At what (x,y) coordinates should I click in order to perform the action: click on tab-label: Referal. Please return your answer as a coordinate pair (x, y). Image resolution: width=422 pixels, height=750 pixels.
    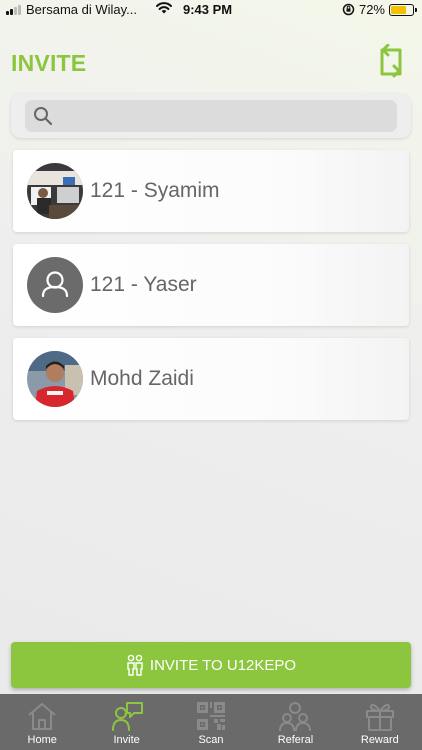
    Looking at the image, I should click on (295, 740).